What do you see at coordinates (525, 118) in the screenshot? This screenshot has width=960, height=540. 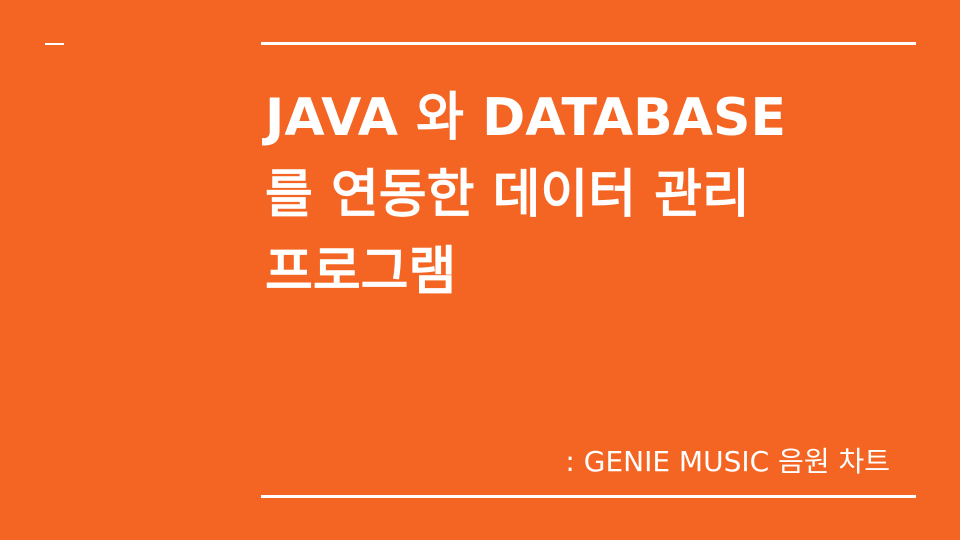 I see `title-line: JAVA 와 DATABASE` at bounding box center [525, 118].